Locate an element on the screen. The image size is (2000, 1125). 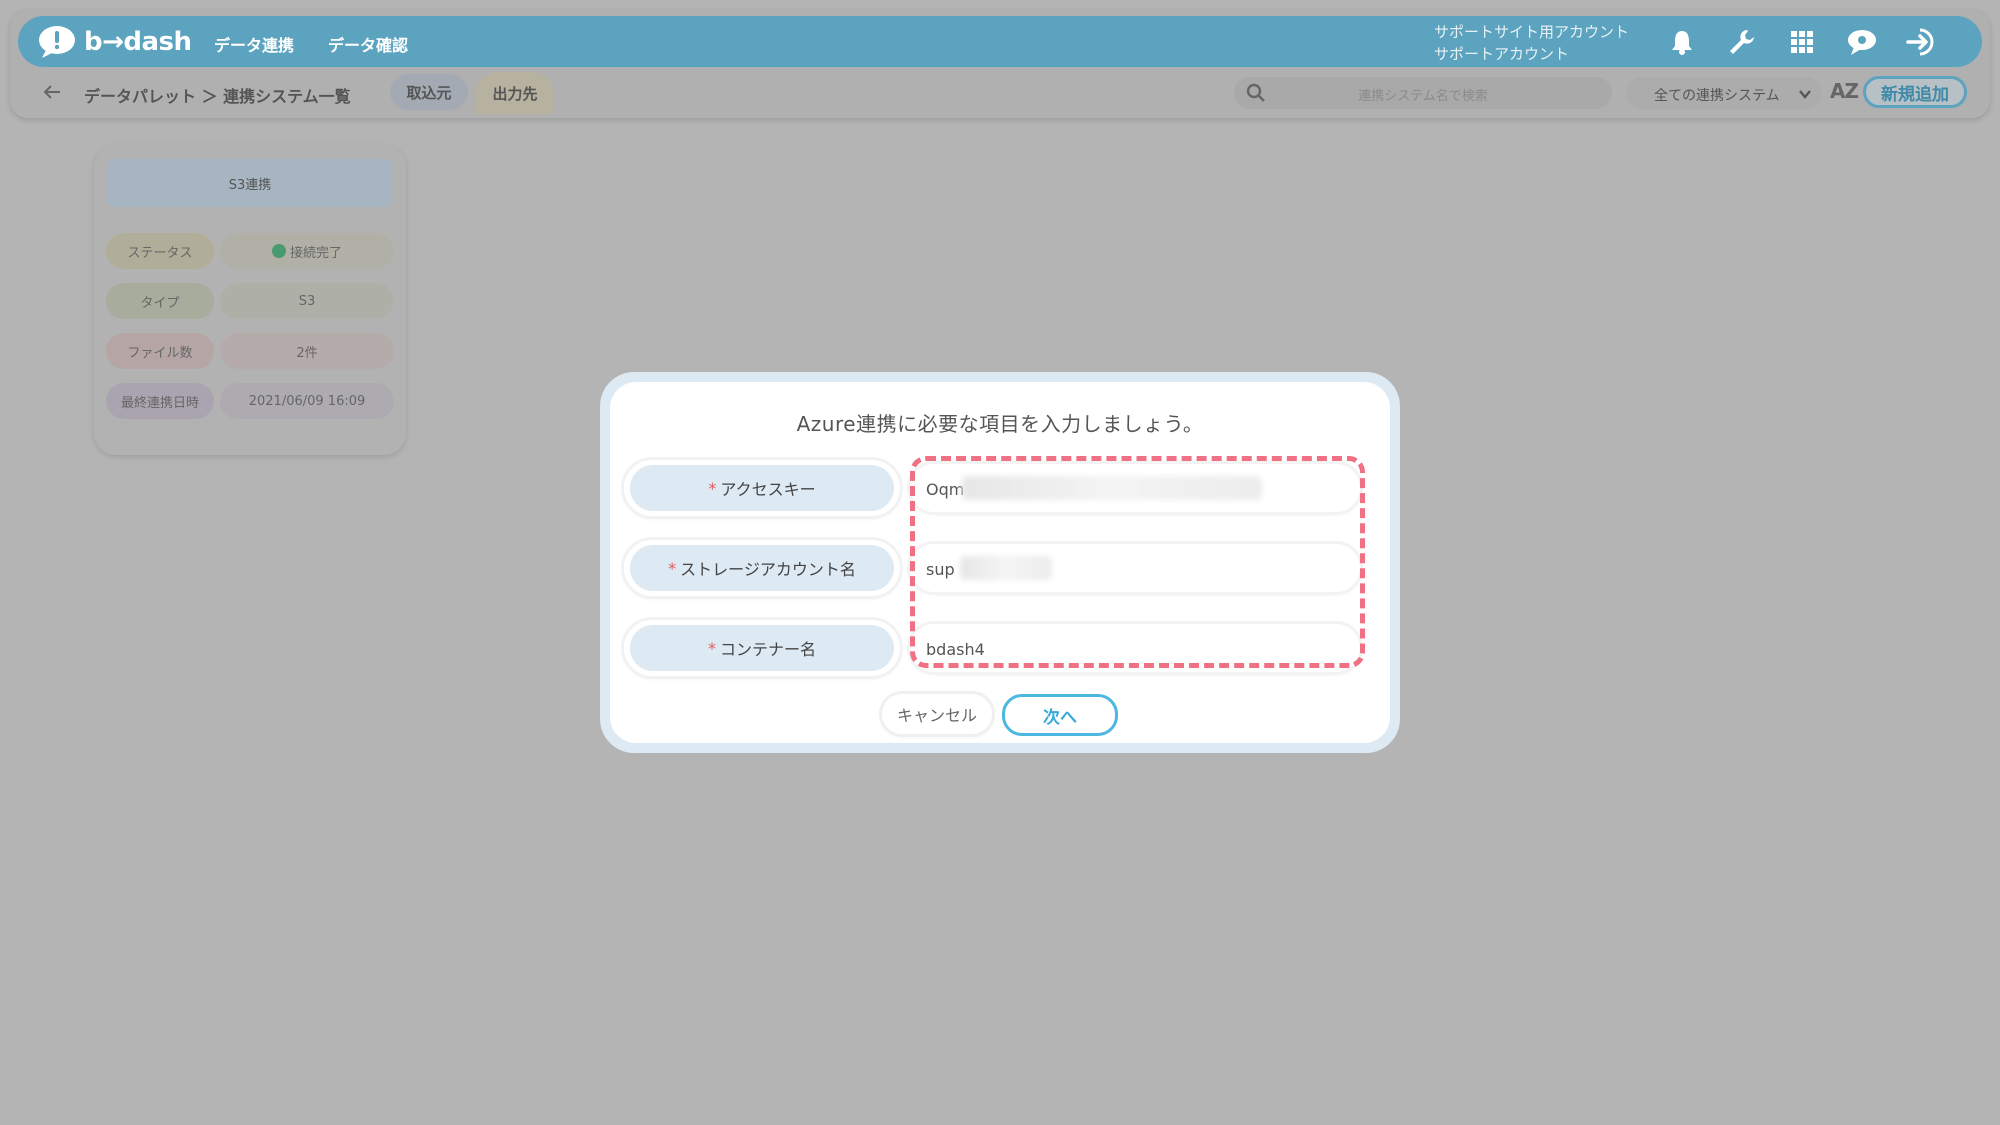
container-name-input is located at coordinates (1136, 649).